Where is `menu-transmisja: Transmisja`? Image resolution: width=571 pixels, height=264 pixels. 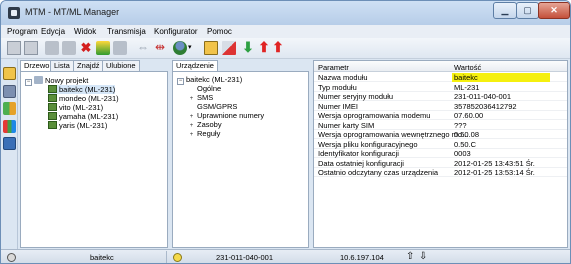 menu-transmisja: Transmisja is located at coordinates (126, 31).